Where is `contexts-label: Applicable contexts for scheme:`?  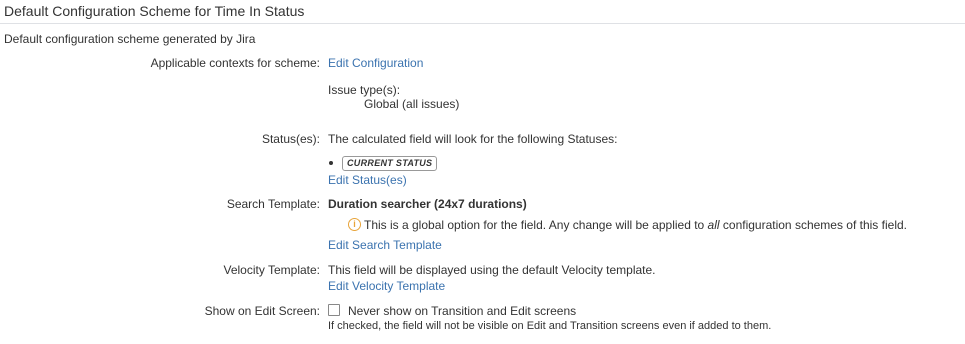 contexts-label: Applicable contexts for scheme: is located at coordinates (235, 63).